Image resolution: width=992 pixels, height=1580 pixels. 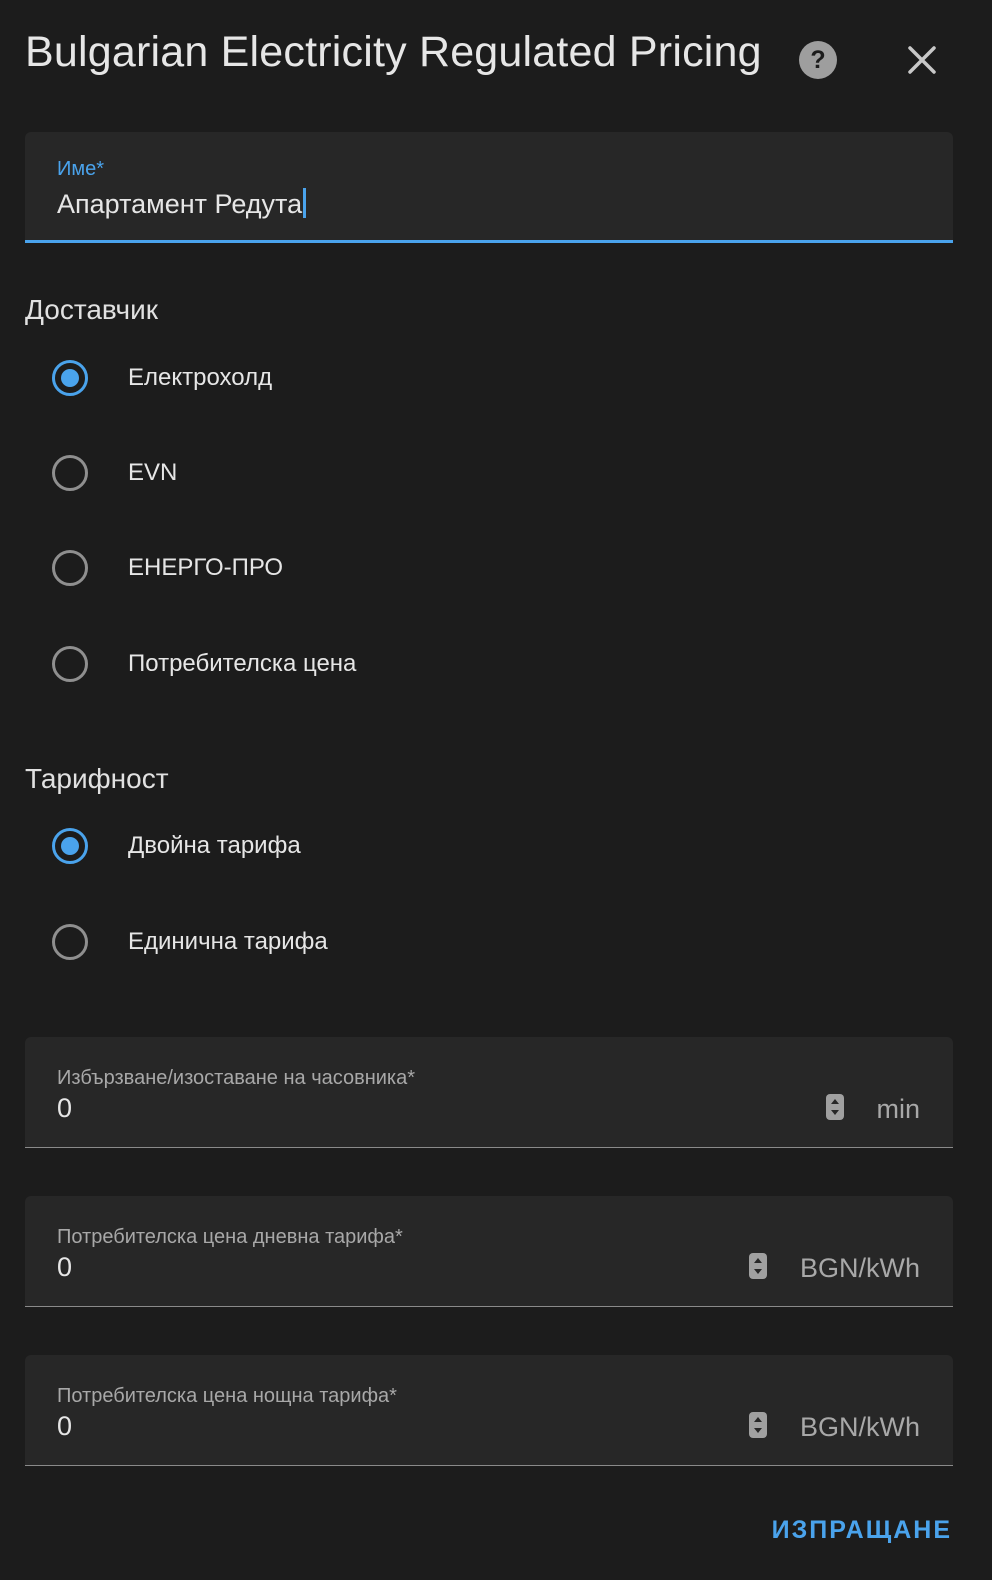 What do you see at coordinates (859, 1268) in the screenshot?
I see `day-tariff-price-unit: BGN/kWh` at bounding box center [859, 1268].